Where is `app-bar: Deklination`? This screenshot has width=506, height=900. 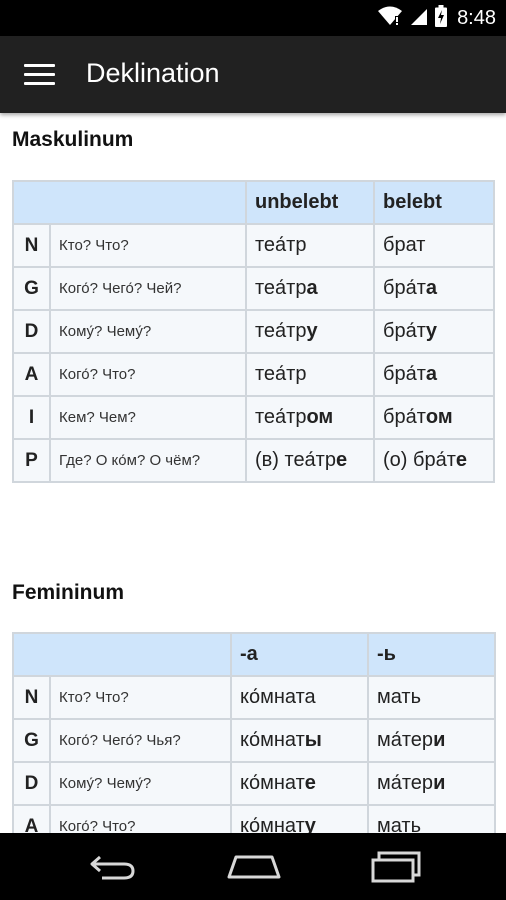 app-bar: Deklination is located at coordinates (253, 74).